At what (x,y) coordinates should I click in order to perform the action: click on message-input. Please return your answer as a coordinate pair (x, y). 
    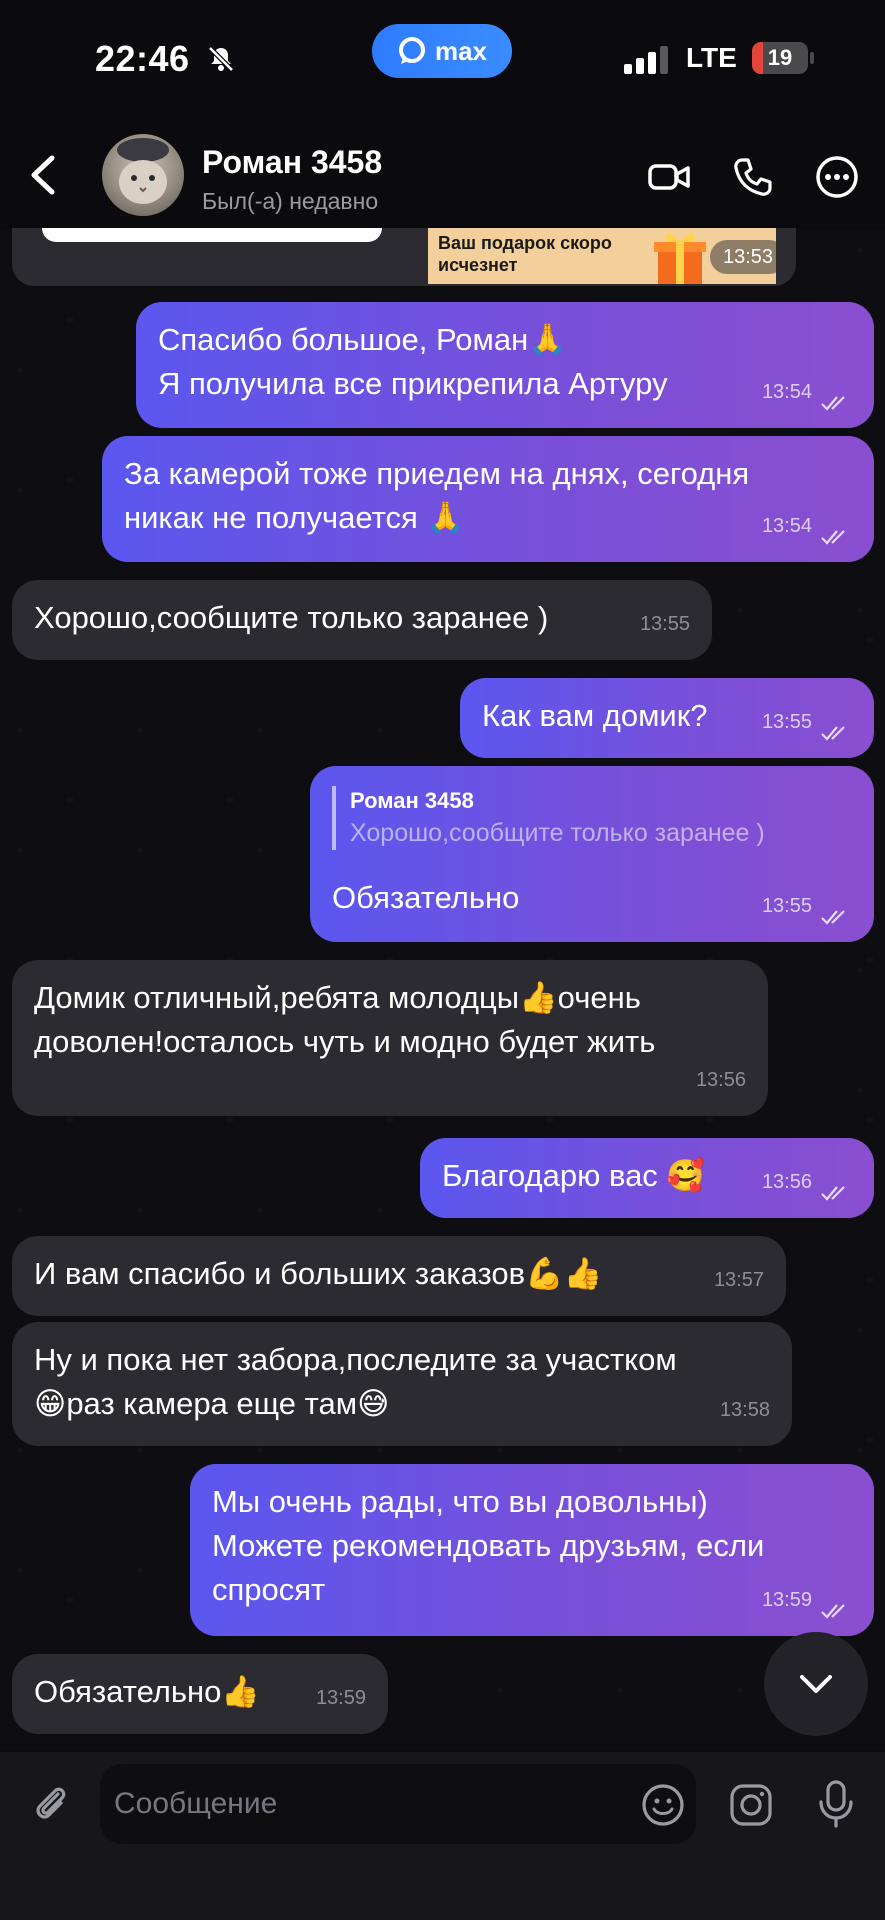
    Looking at the image, I should click on (398, 1804).